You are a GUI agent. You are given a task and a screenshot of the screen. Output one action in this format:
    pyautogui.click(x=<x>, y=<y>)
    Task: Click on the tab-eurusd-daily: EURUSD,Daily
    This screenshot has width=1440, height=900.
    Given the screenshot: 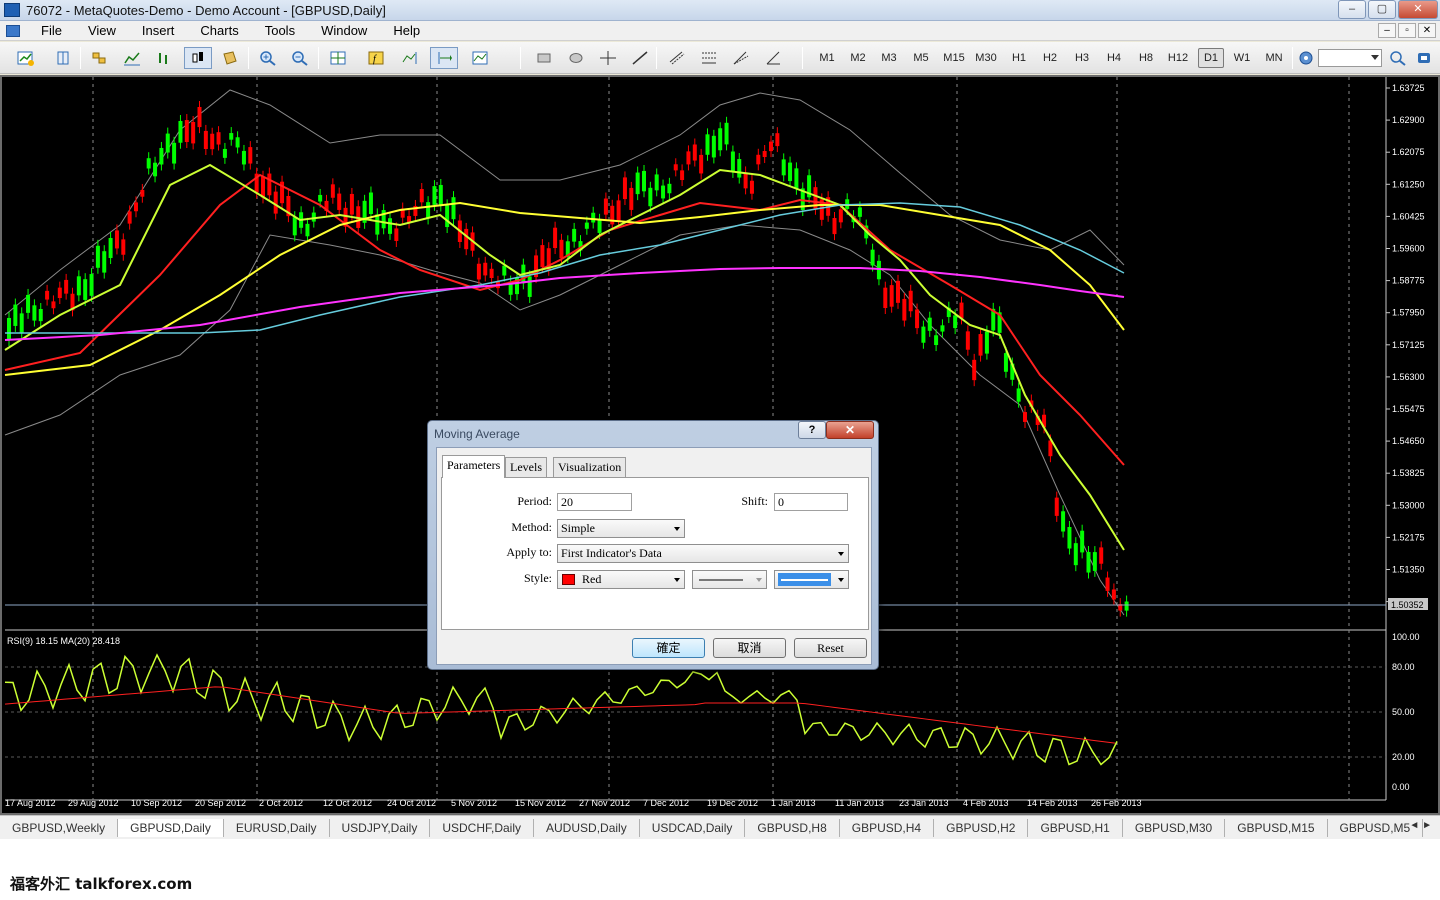 What is the action you would take?
    pyautogui.click(x=277, y=827)
    